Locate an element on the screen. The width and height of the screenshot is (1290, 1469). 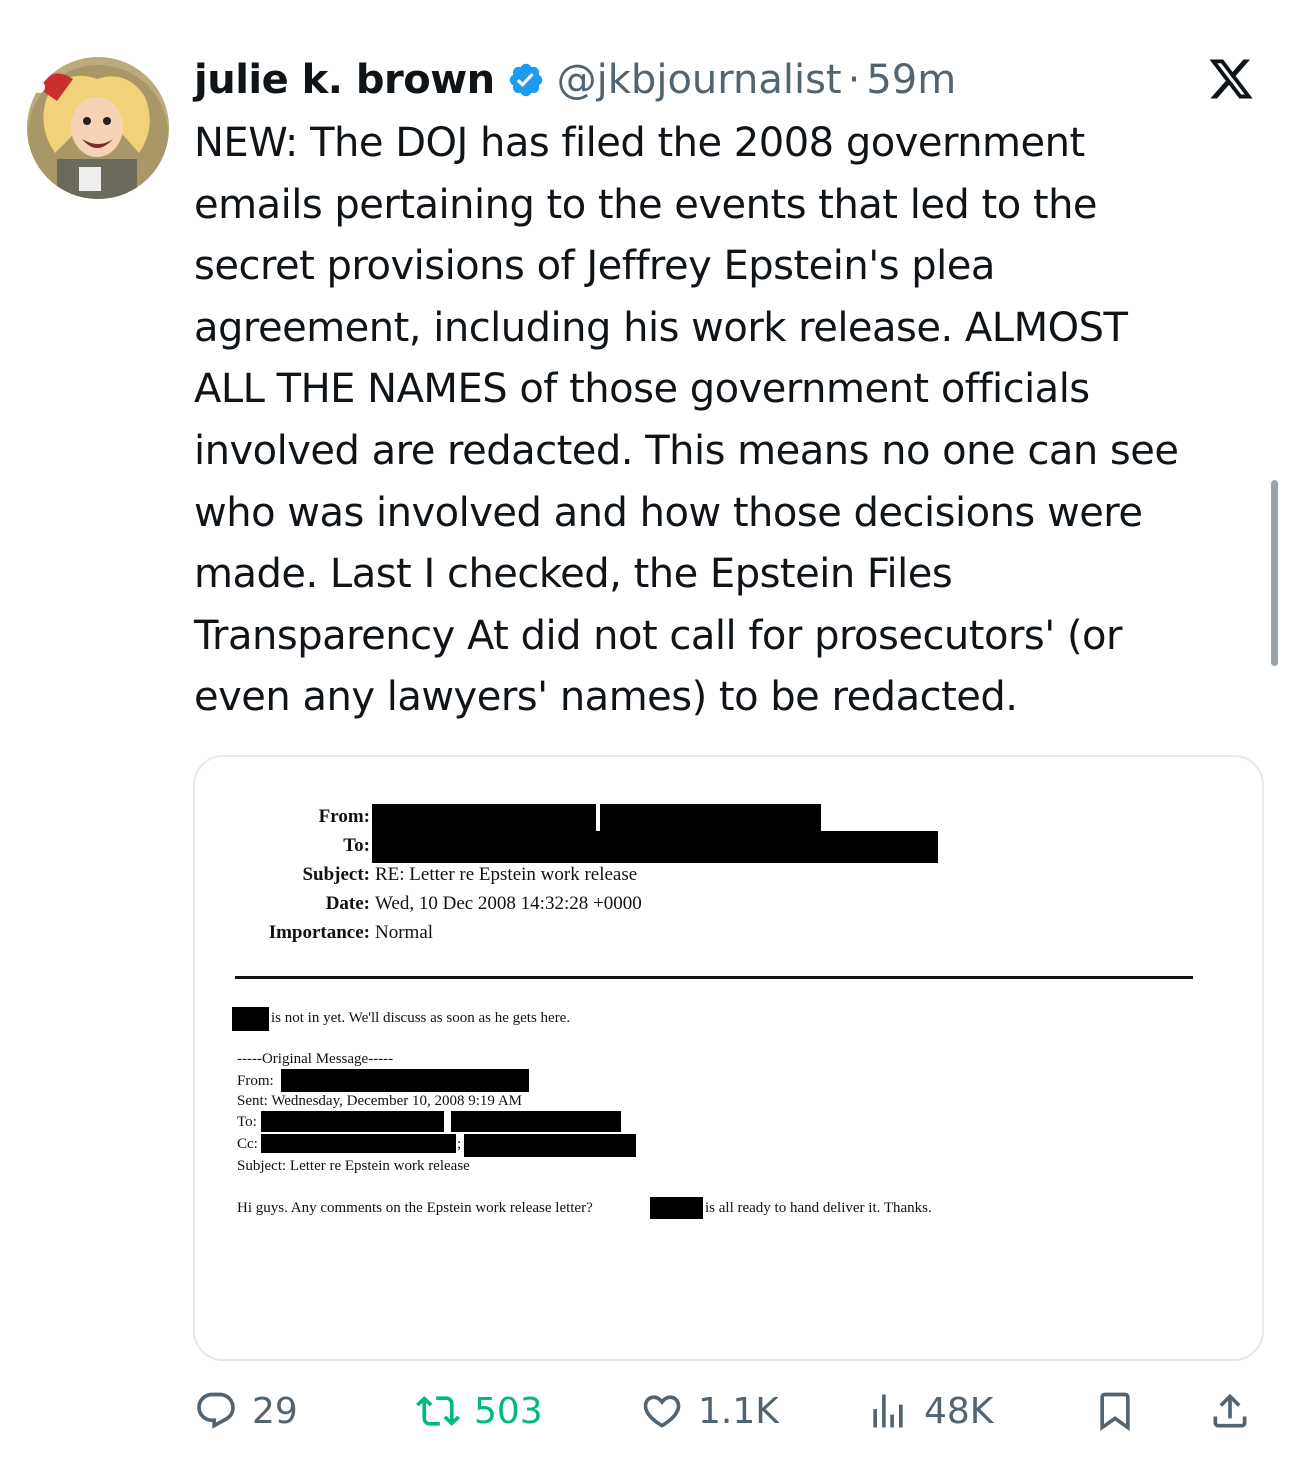
doc-orig-cc: Cc: is located at coordinates (247, 1144).